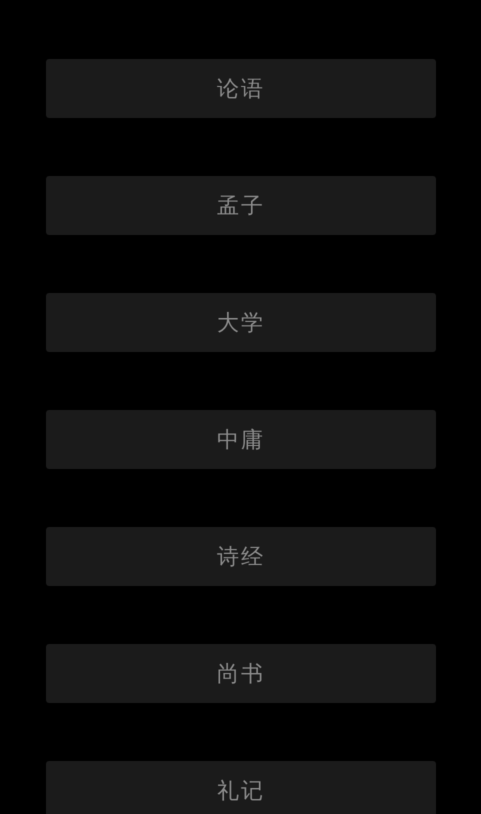  What do you see at coordinates (241, 205) in the screenshot?
I see `book-button: 孟子` at bounding box center [241, 205].